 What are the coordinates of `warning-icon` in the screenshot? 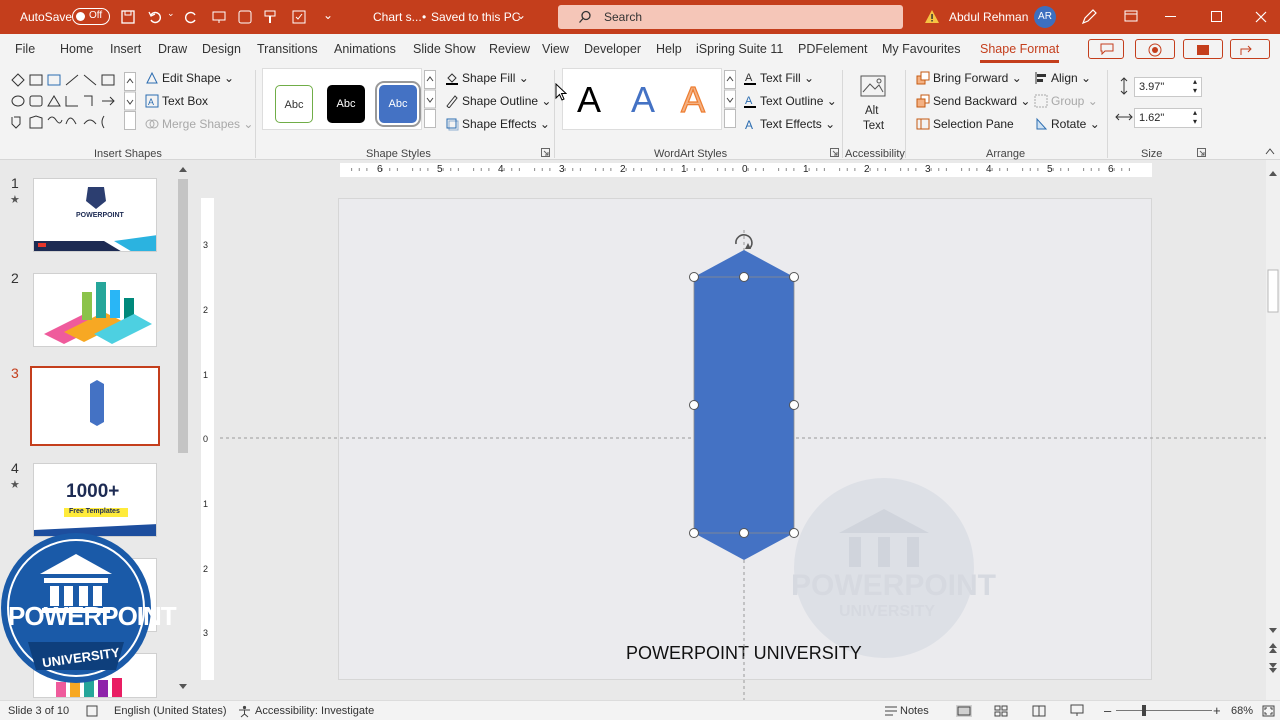 It's located at (932, 17).